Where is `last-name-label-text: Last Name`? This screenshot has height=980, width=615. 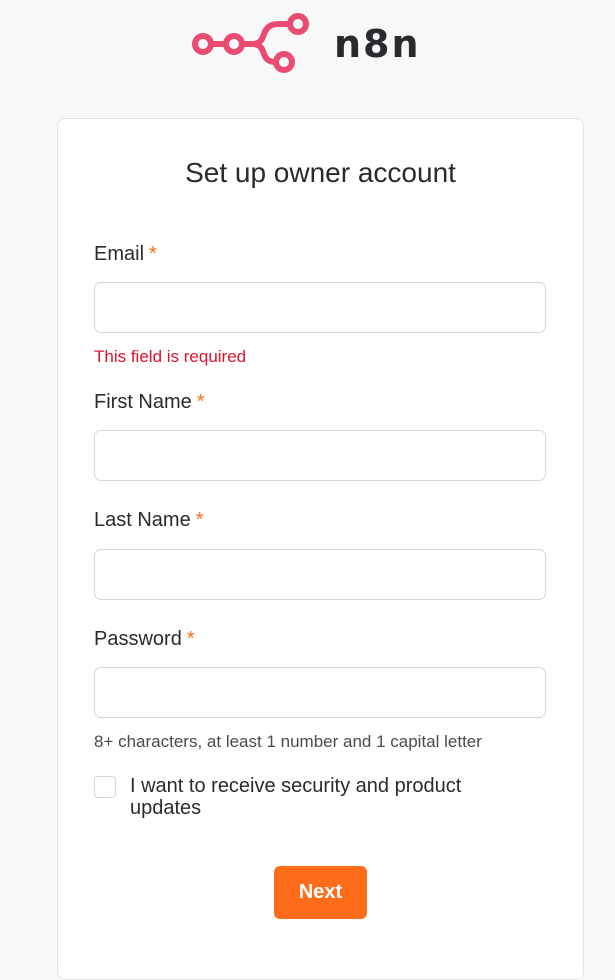
last-name-label-text: Last Name is located at coordinates (142, 520).